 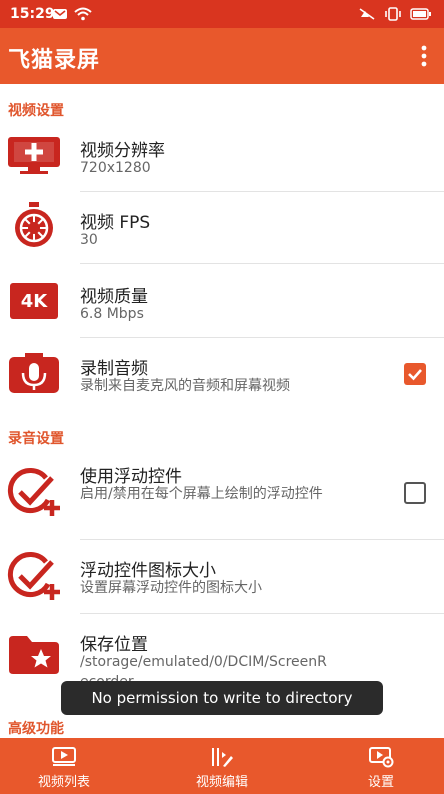 What do you see at coordinates (222, 577) in the screenshot?
I see `setting-floating-icon-size: 浮动控件图标大小 设置屏幕浮动控件的图标大小` at bounding box center [222, 577].